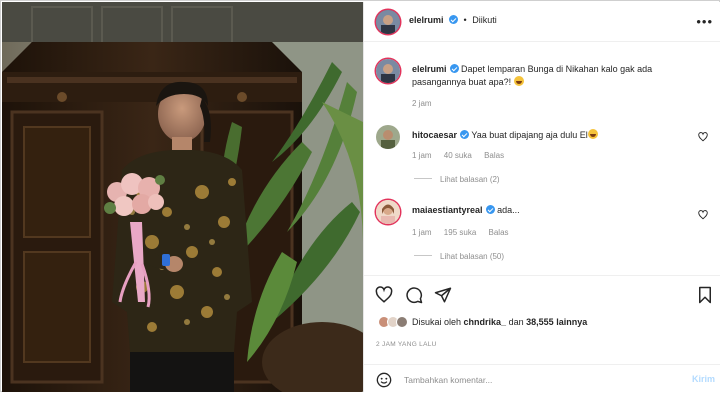 Image resolution: width=720 pixels, height=393 pixels. What do you see at coordinates (384, 380) in the screenshot?
I see `emoji-icon` at bounding box center [384, 380].